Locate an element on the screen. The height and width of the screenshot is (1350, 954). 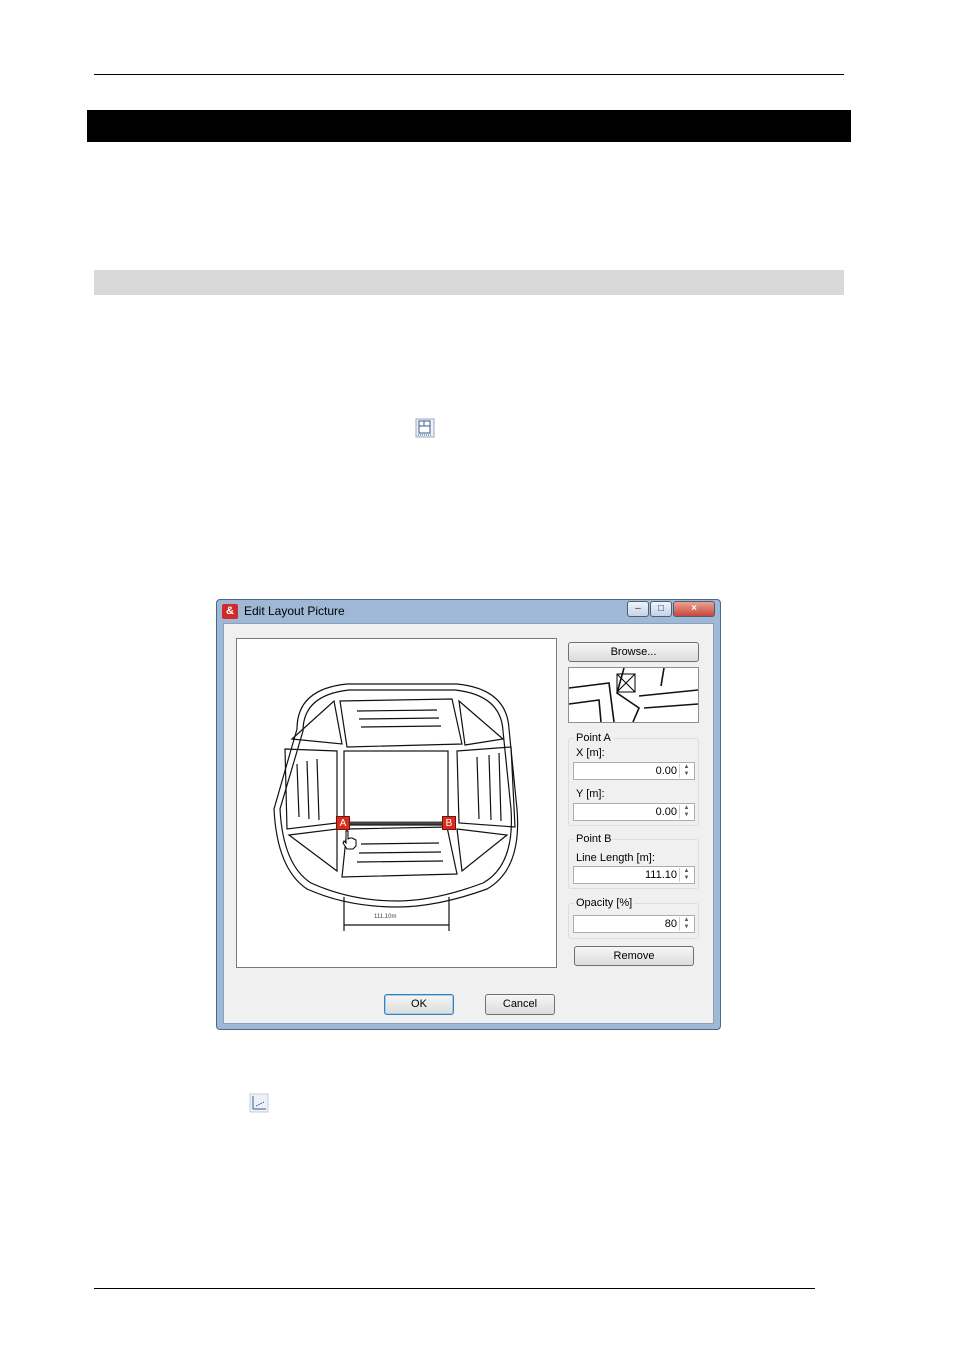
preview-thumbnail is located at coordinates (633, 695).